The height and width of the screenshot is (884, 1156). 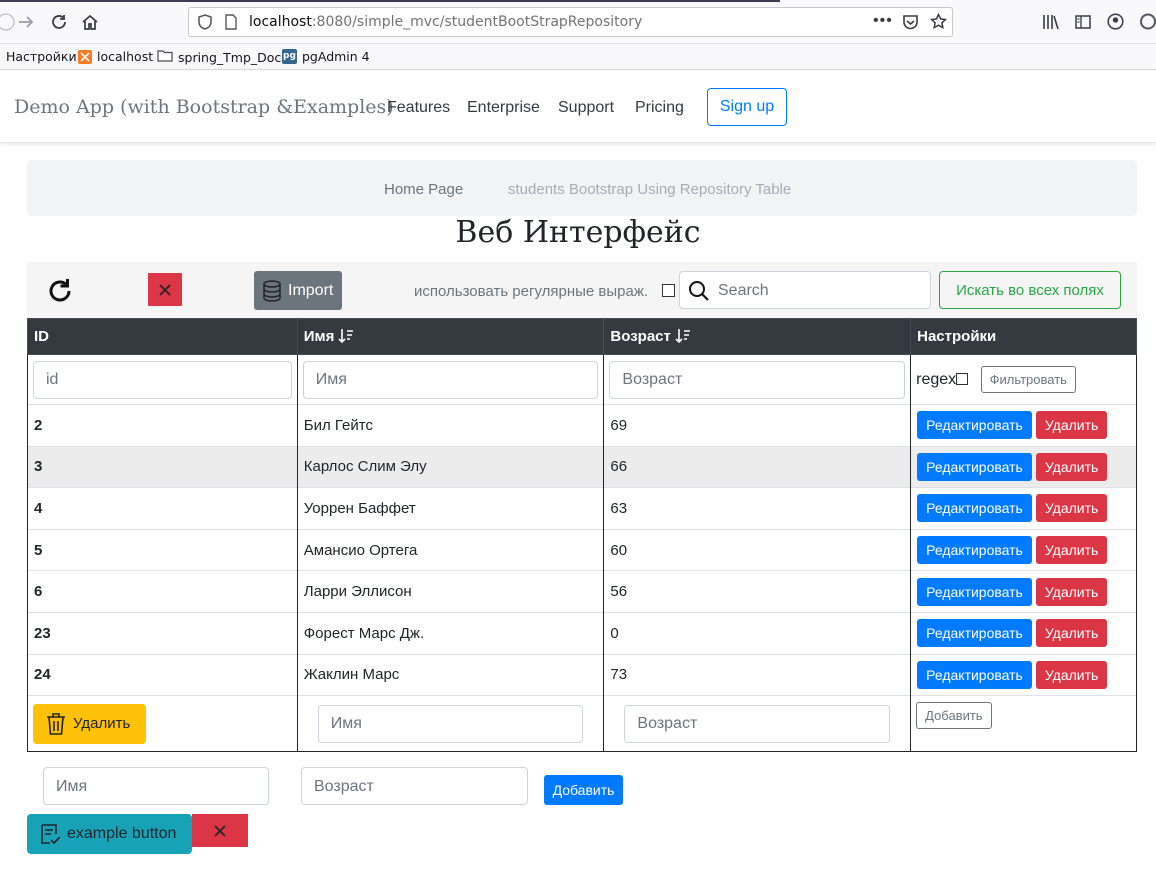 I want to click on header-id: ID, so click(x=162, y=336).